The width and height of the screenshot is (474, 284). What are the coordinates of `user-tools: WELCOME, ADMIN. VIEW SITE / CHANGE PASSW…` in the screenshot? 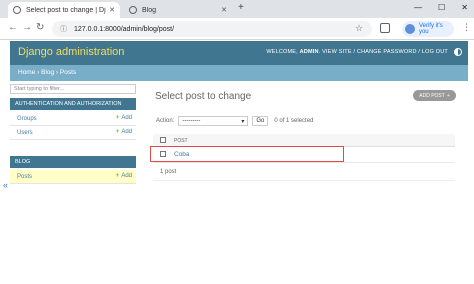 It's located at (357, 52).